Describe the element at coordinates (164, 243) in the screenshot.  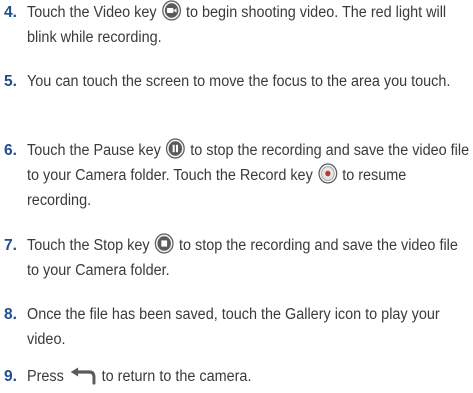
I see `stop-icon` at that location.